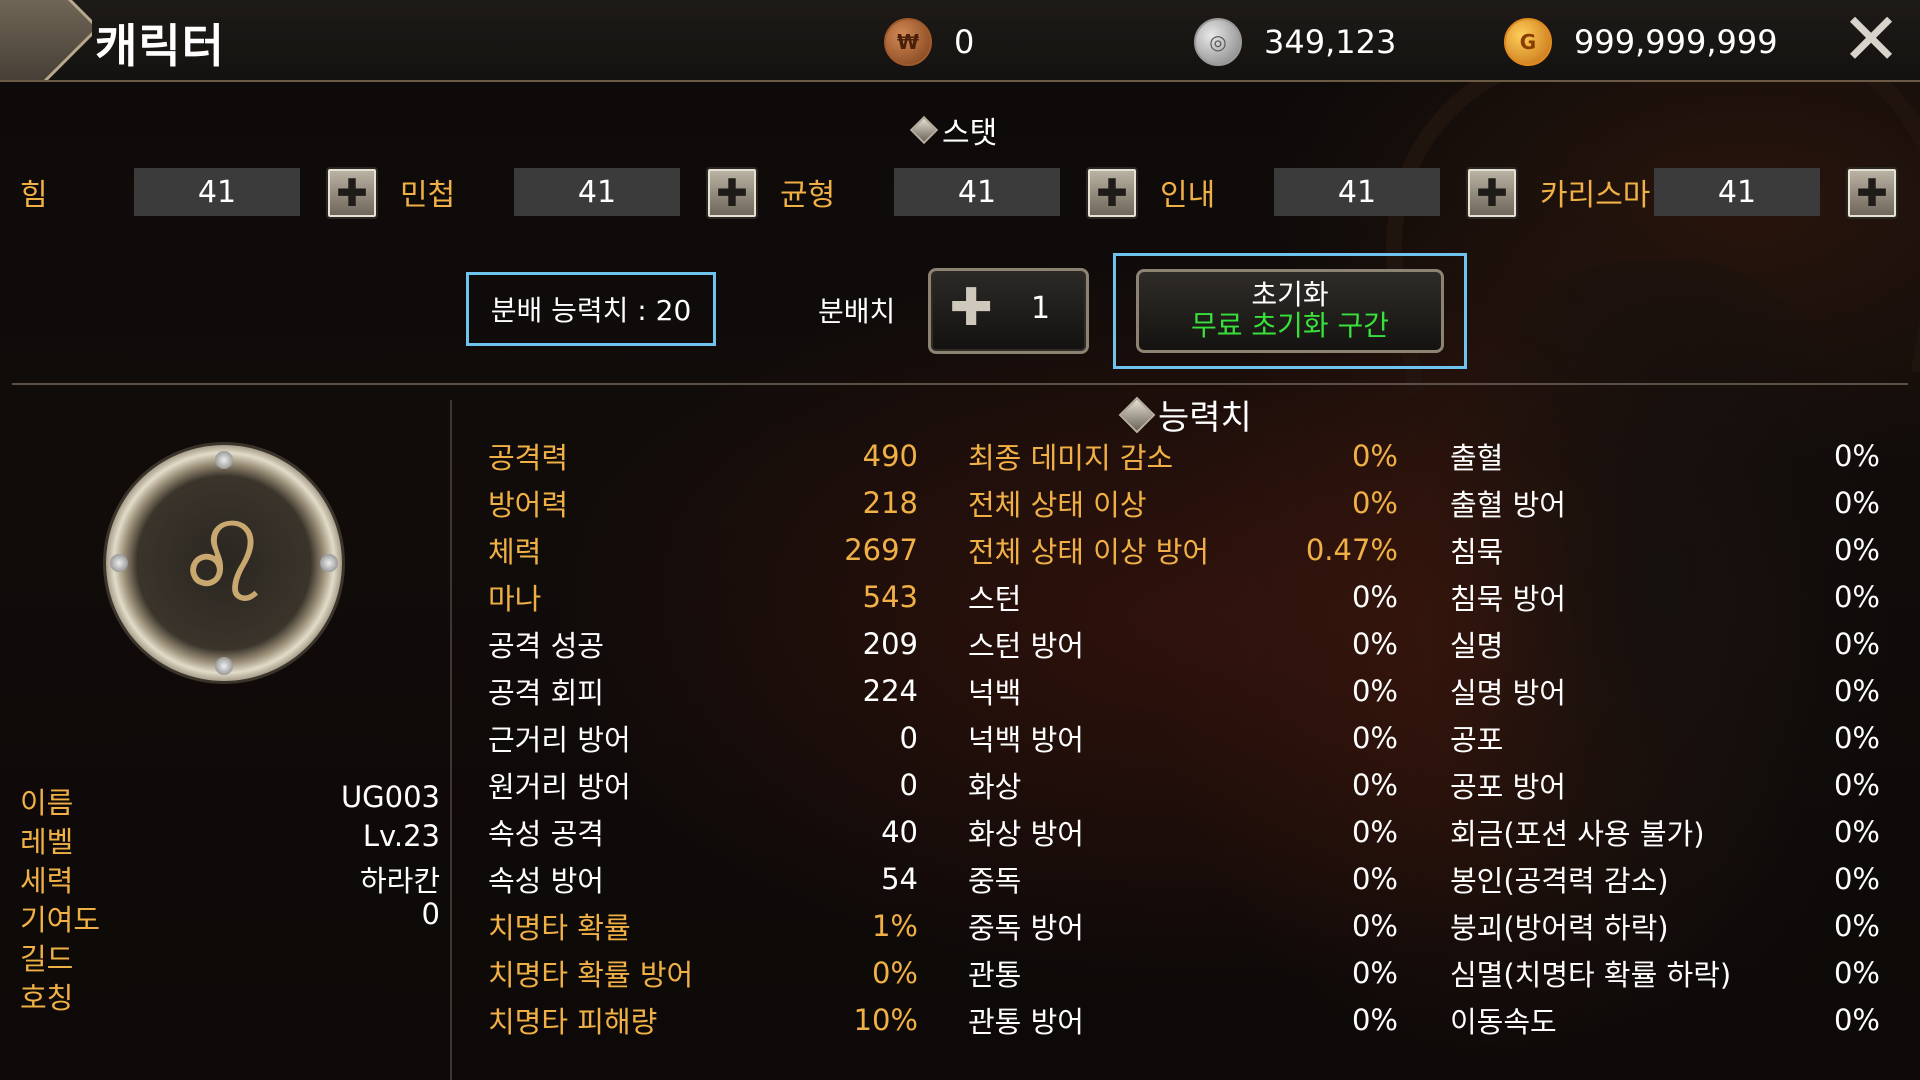 This screenshot has height=1080, width=1920. What do you see at coordinates (908, 42) in the screenshot?
I see `bronze-coin-icon: ₩` at bounding box center [908, 42].